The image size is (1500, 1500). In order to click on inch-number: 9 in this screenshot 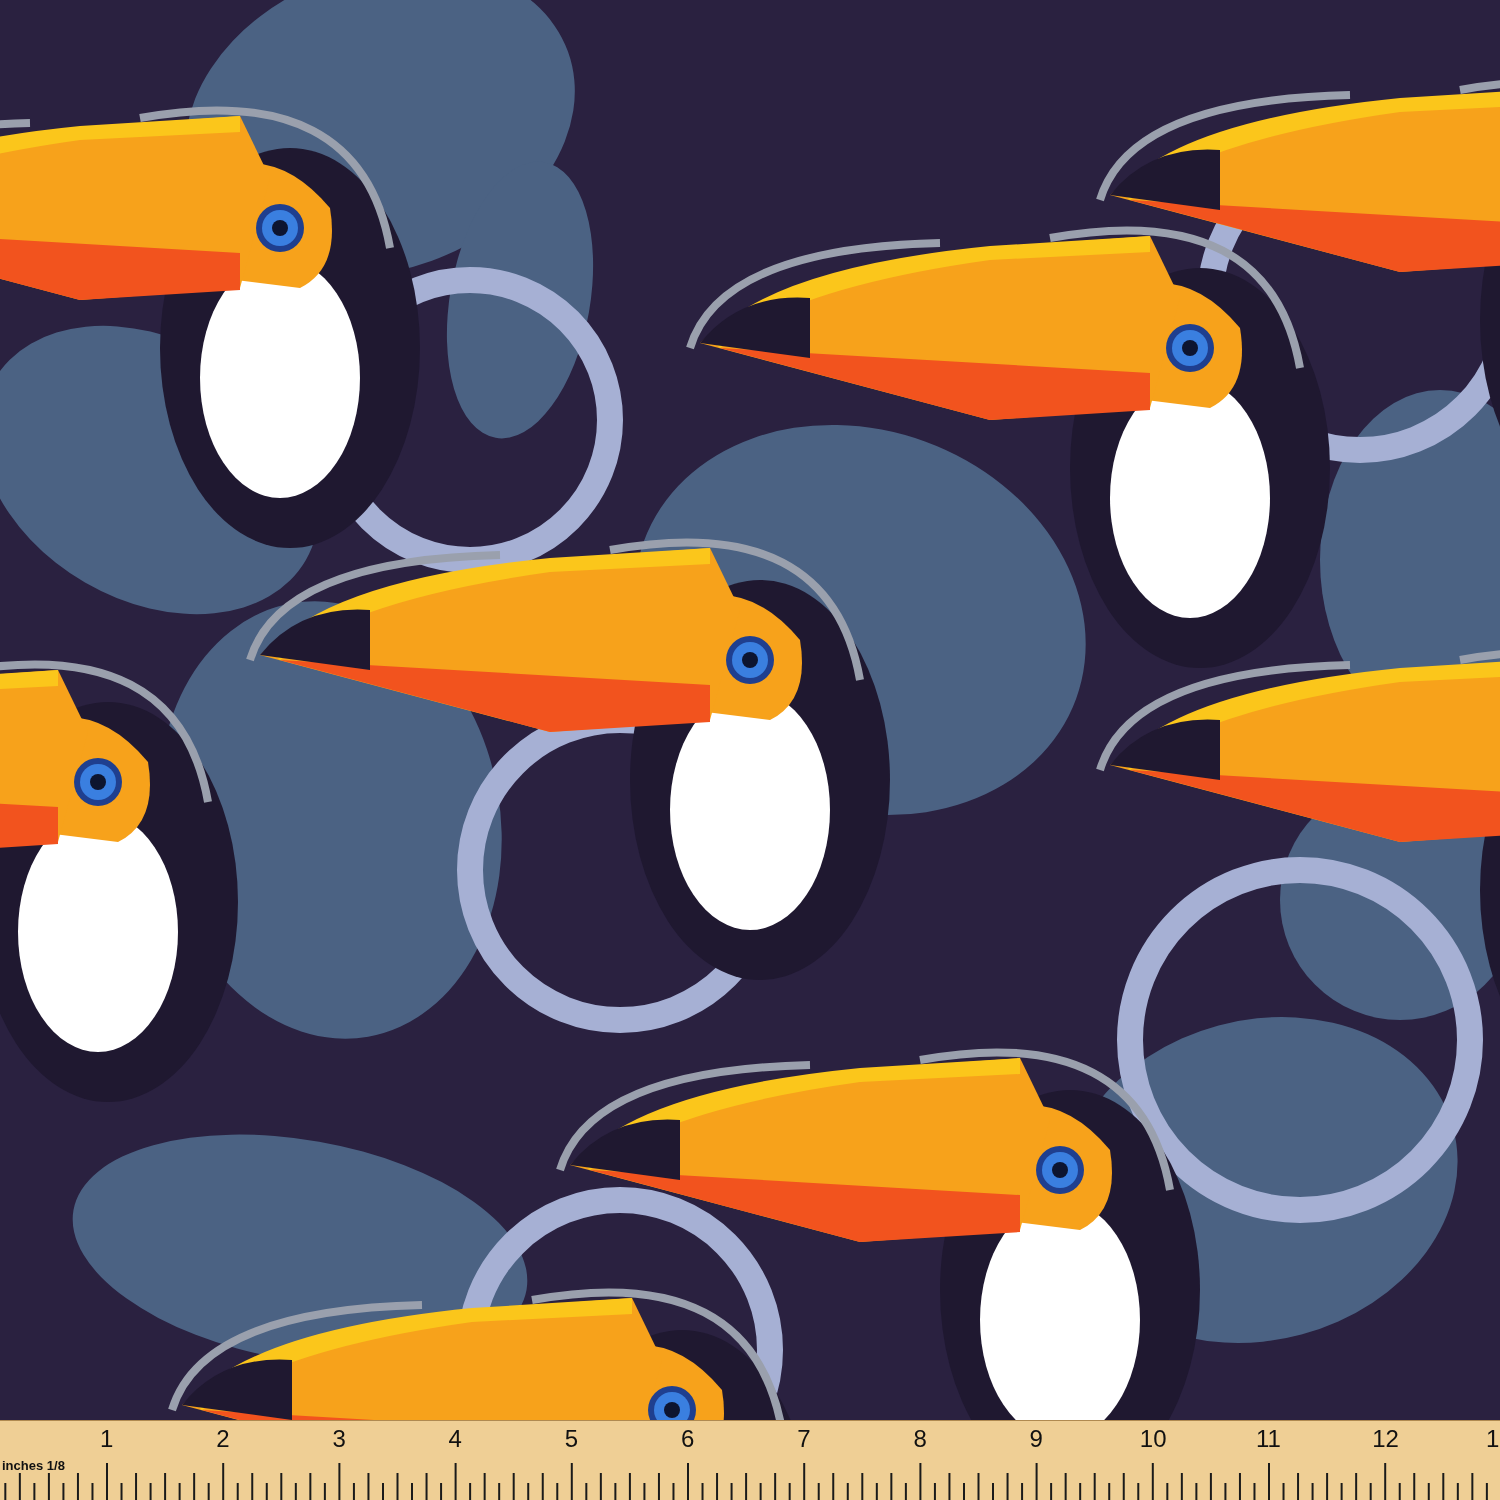, I will do `click(1036, 1439)`.